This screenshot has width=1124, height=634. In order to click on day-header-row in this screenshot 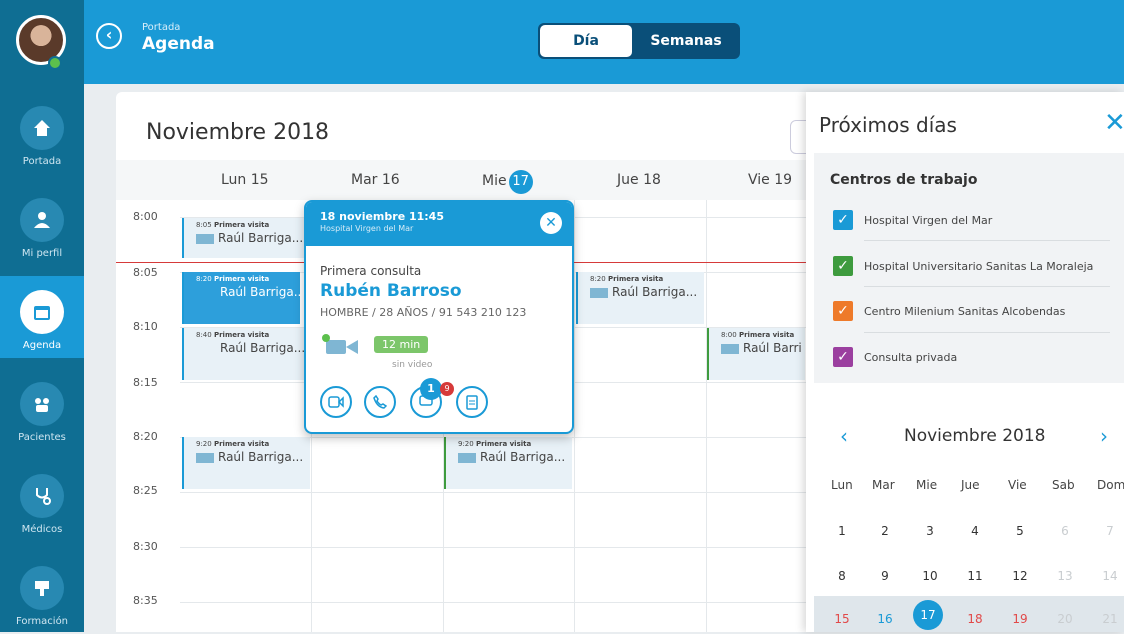, I will do `click(461, 180)`.